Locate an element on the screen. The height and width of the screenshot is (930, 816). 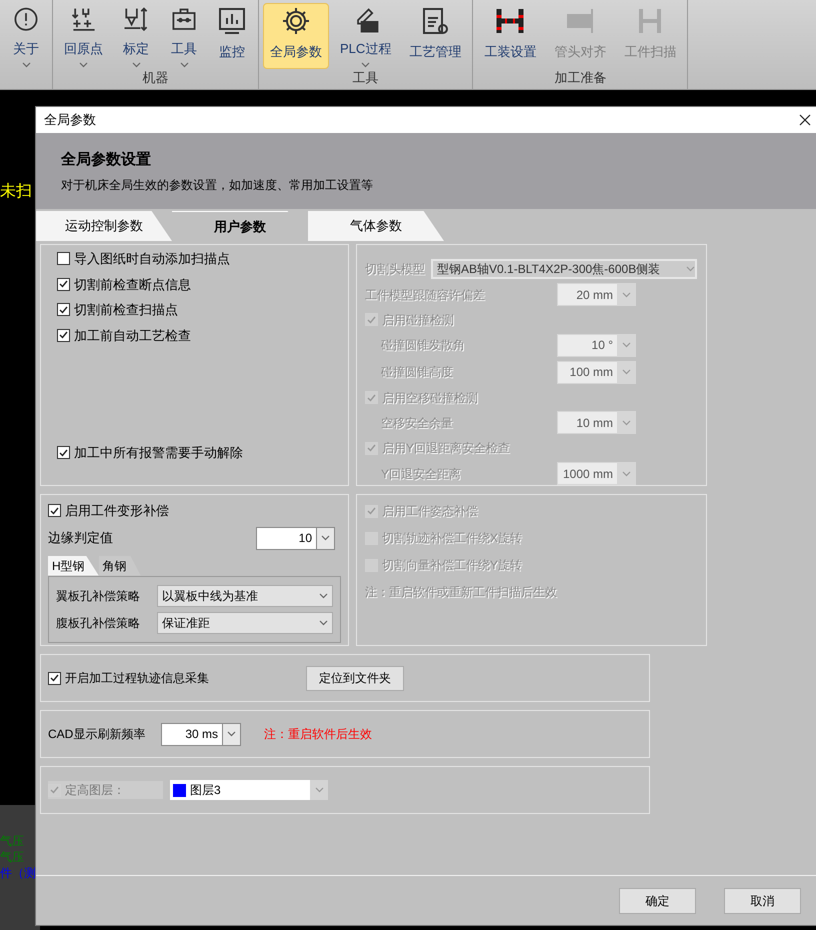
ribbon-button: 监控 is located at coordinates (232, 36).